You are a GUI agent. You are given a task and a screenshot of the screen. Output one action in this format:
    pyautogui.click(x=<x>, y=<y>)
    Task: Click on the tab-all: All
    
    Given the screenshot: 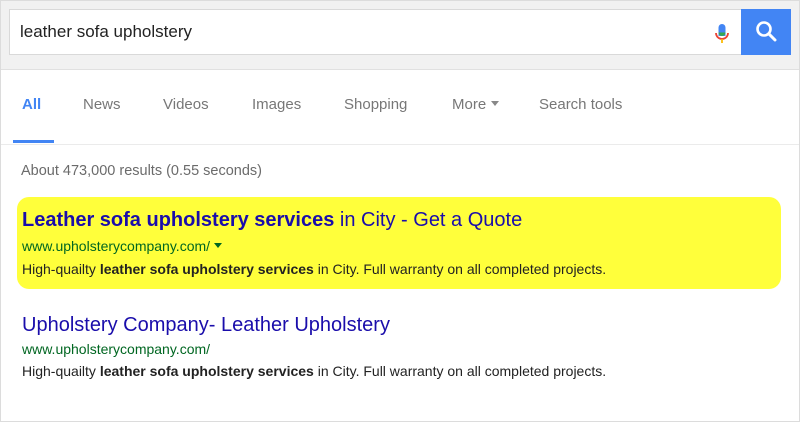 What is the action you would take?
    pyautogui.click(x=31, y=104)
    